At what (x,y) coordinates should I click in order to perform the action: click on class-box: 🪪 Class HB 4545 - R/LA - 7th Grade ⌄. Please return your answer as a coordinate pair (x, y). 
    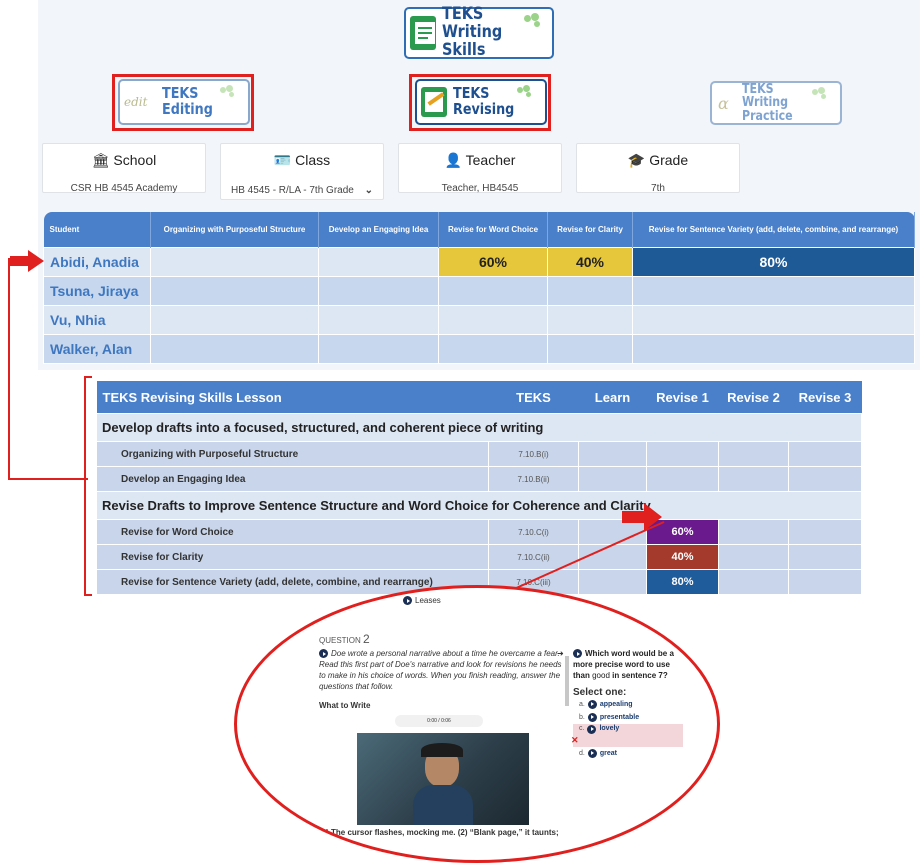
    Looking at the image, I should click on (302, 171).